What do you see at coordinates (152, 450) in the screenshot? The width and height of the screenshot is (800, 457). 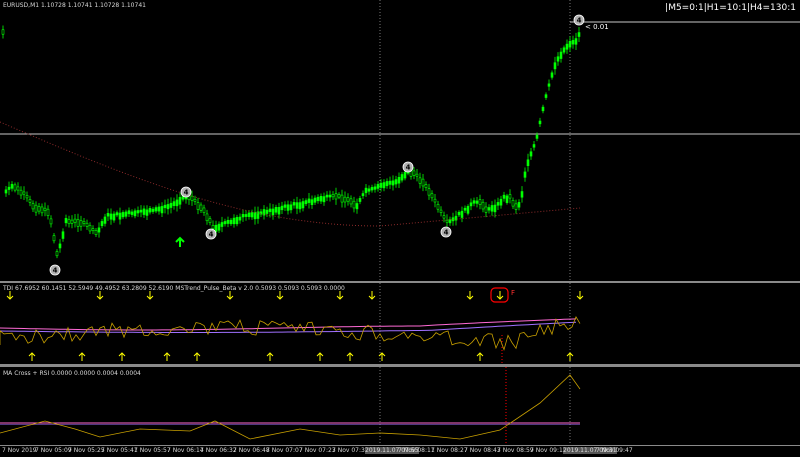 I see `time-axis-label: 7 Nov 05:57` at bounding box center [152, 450].